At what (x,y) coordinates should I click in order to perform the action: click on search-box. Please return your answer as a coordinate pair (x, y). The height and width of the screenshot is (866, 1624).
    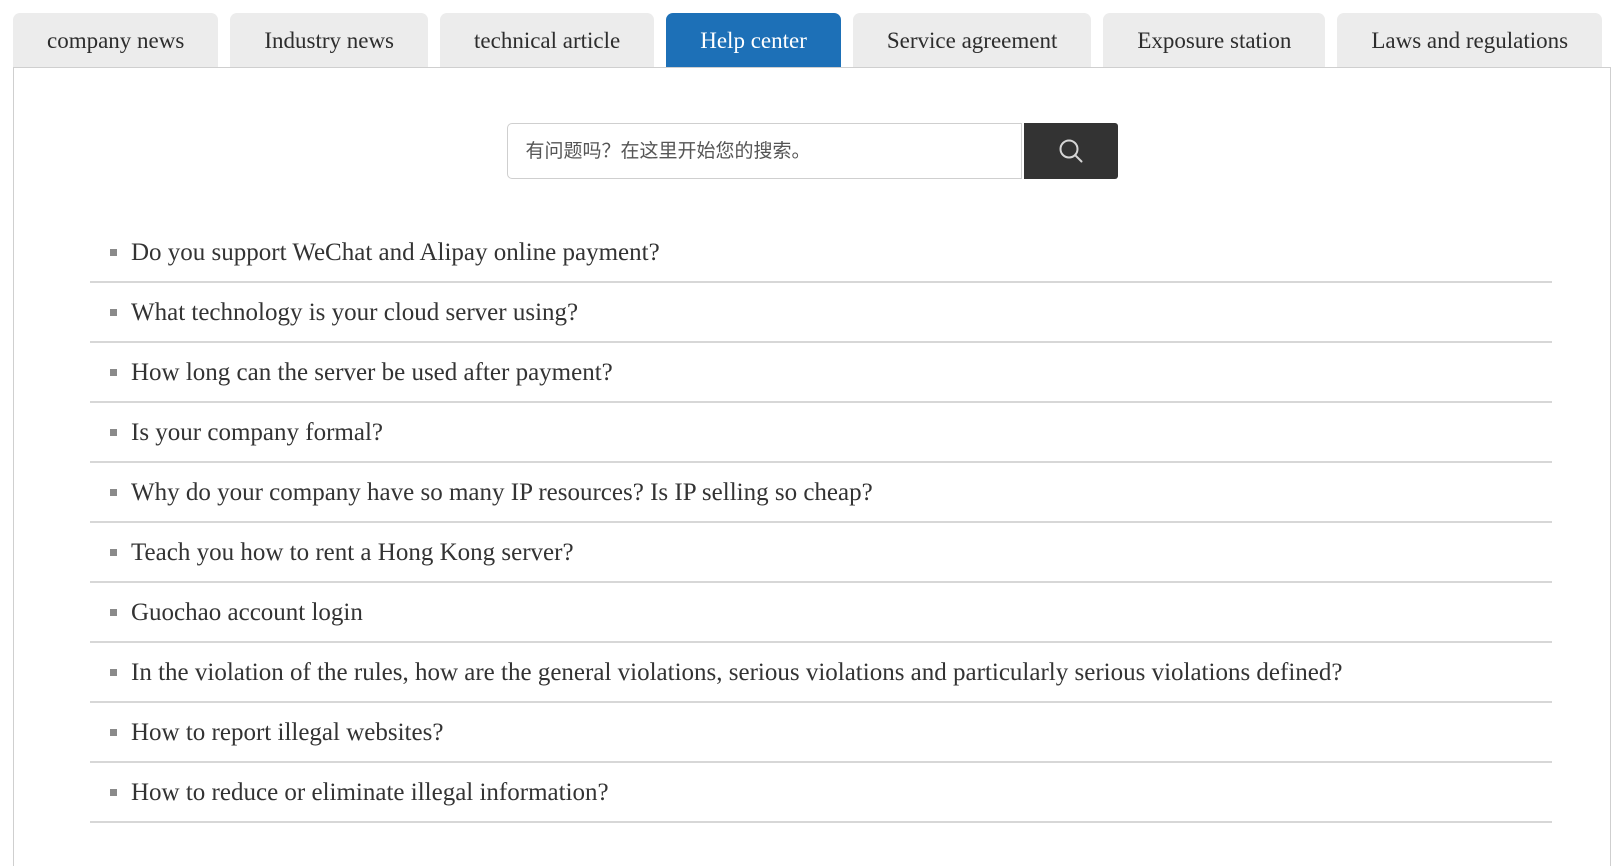
    Looking at the image, I should click on (812, 151).